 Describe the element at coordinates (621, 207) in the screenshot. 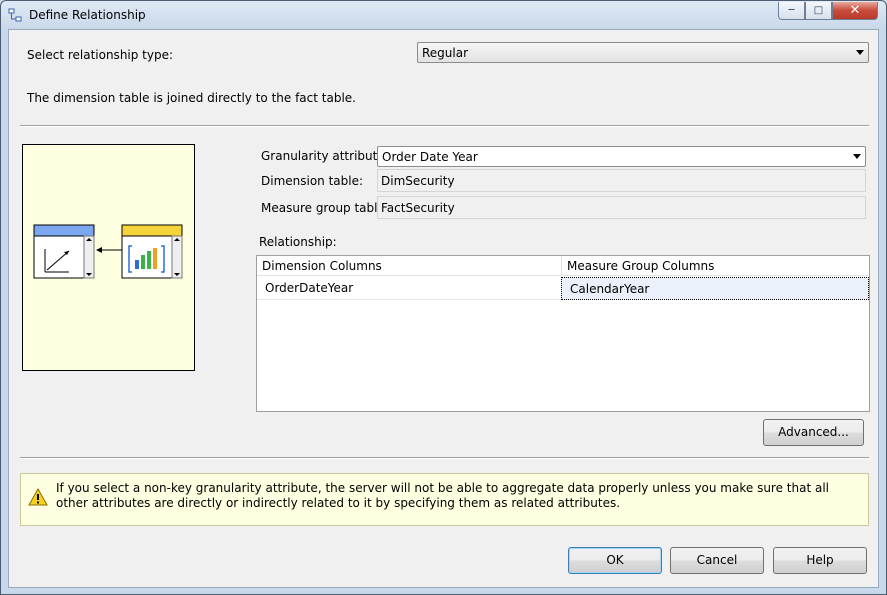

I see `measure-group-table-field: FactSecurity` at that location.